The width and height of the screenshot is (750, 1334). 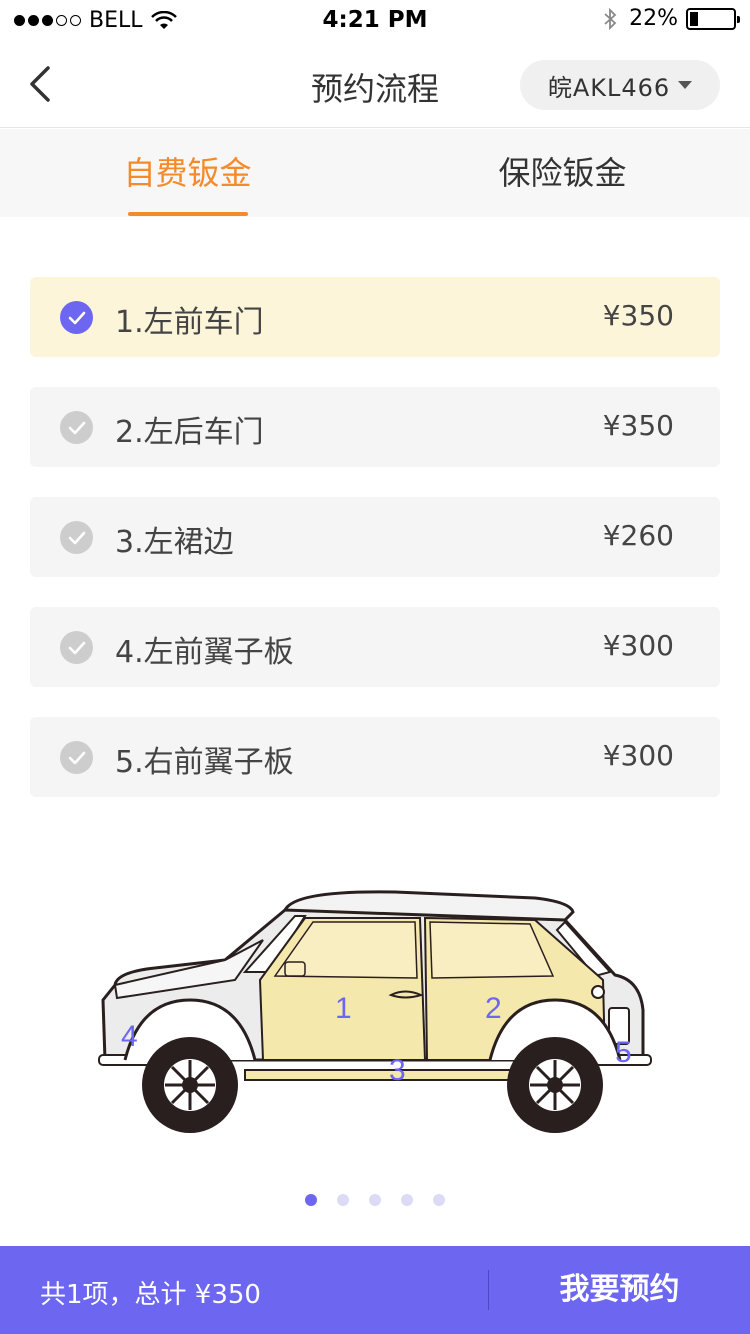 I want to click on tab-active-indicator, so click(x=188, y=214).